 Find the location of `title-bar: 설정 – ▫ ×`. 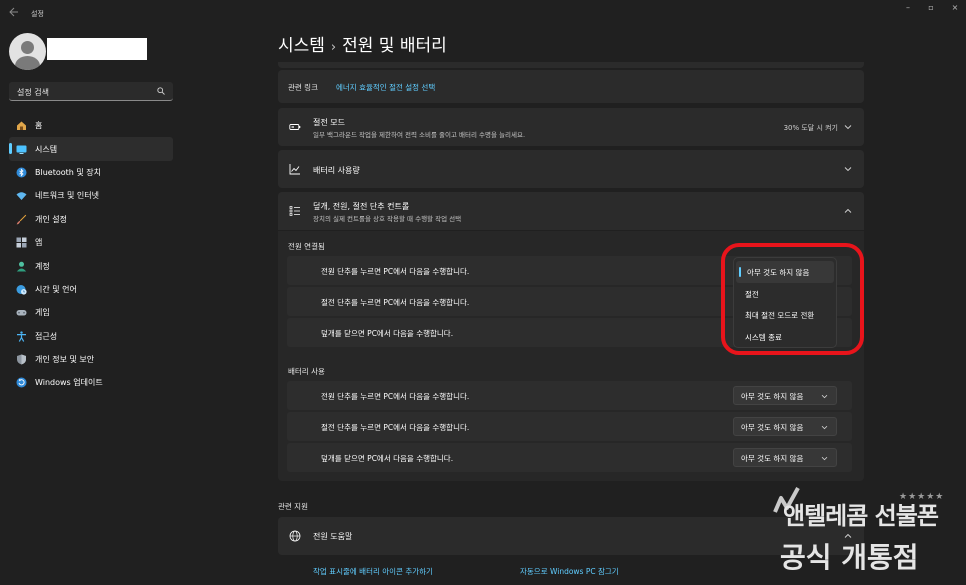

title-bar: 설정 – ▫ × is located at coordinates (483, 14).